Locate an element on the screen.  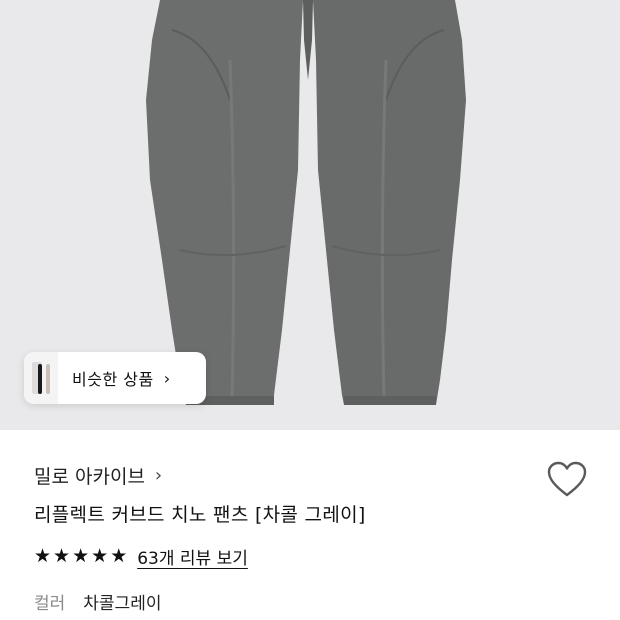
brand-name: 밀로 아카이브 is located at coordinates (89, 476).